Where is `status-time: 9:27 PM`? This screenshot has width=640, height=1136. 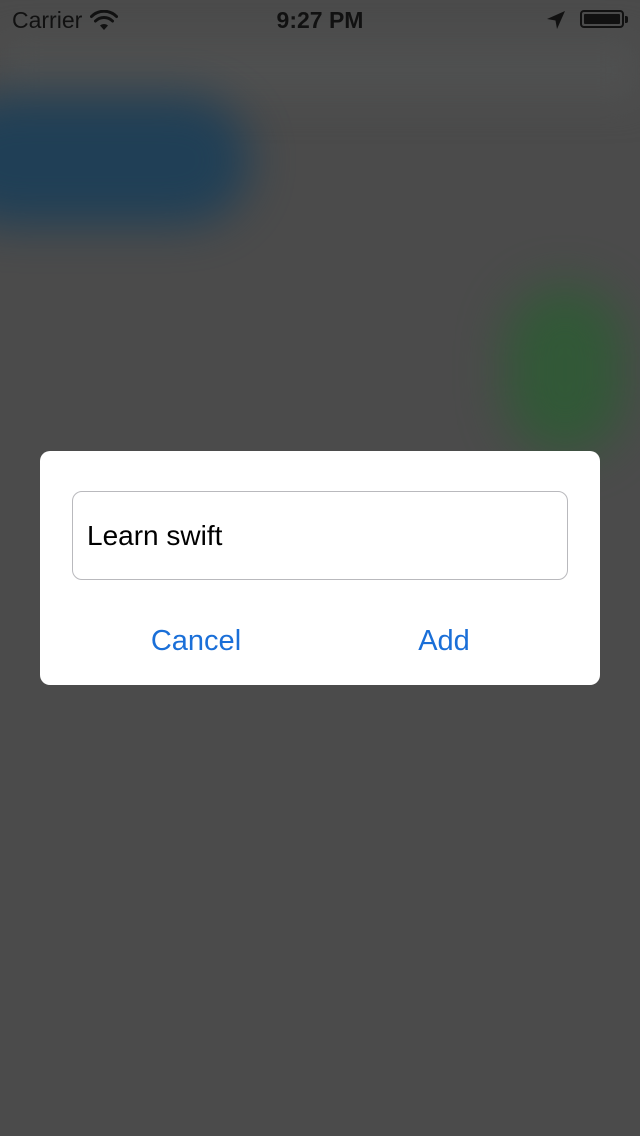
status-time: 9:27 PM is located at coordinates (320, 20).